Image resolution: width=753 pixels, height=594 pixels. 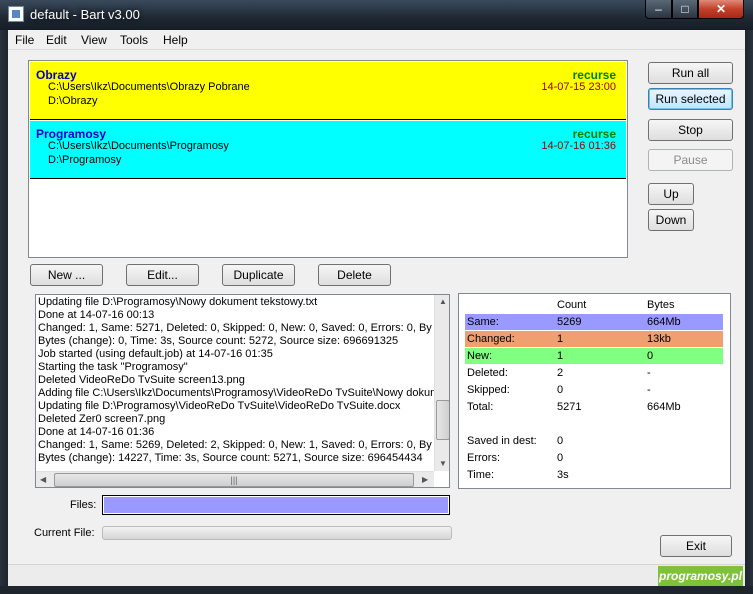 What do you see at coordinates (594, 305) in the screenshot?
I see `stats-header: Count Bytes` at bounding box center [594, 305].